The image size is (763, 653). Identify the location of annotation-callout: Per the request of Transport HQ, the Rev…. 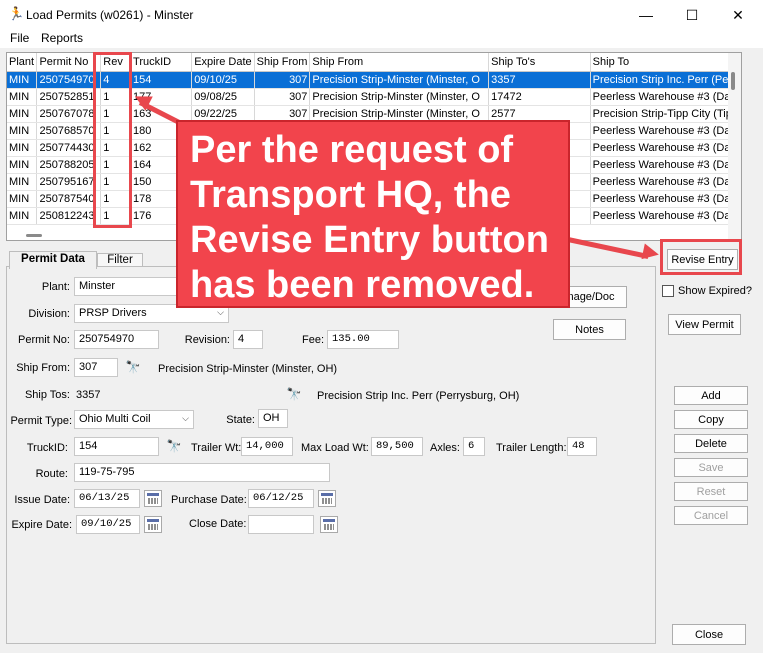
(373, 214).